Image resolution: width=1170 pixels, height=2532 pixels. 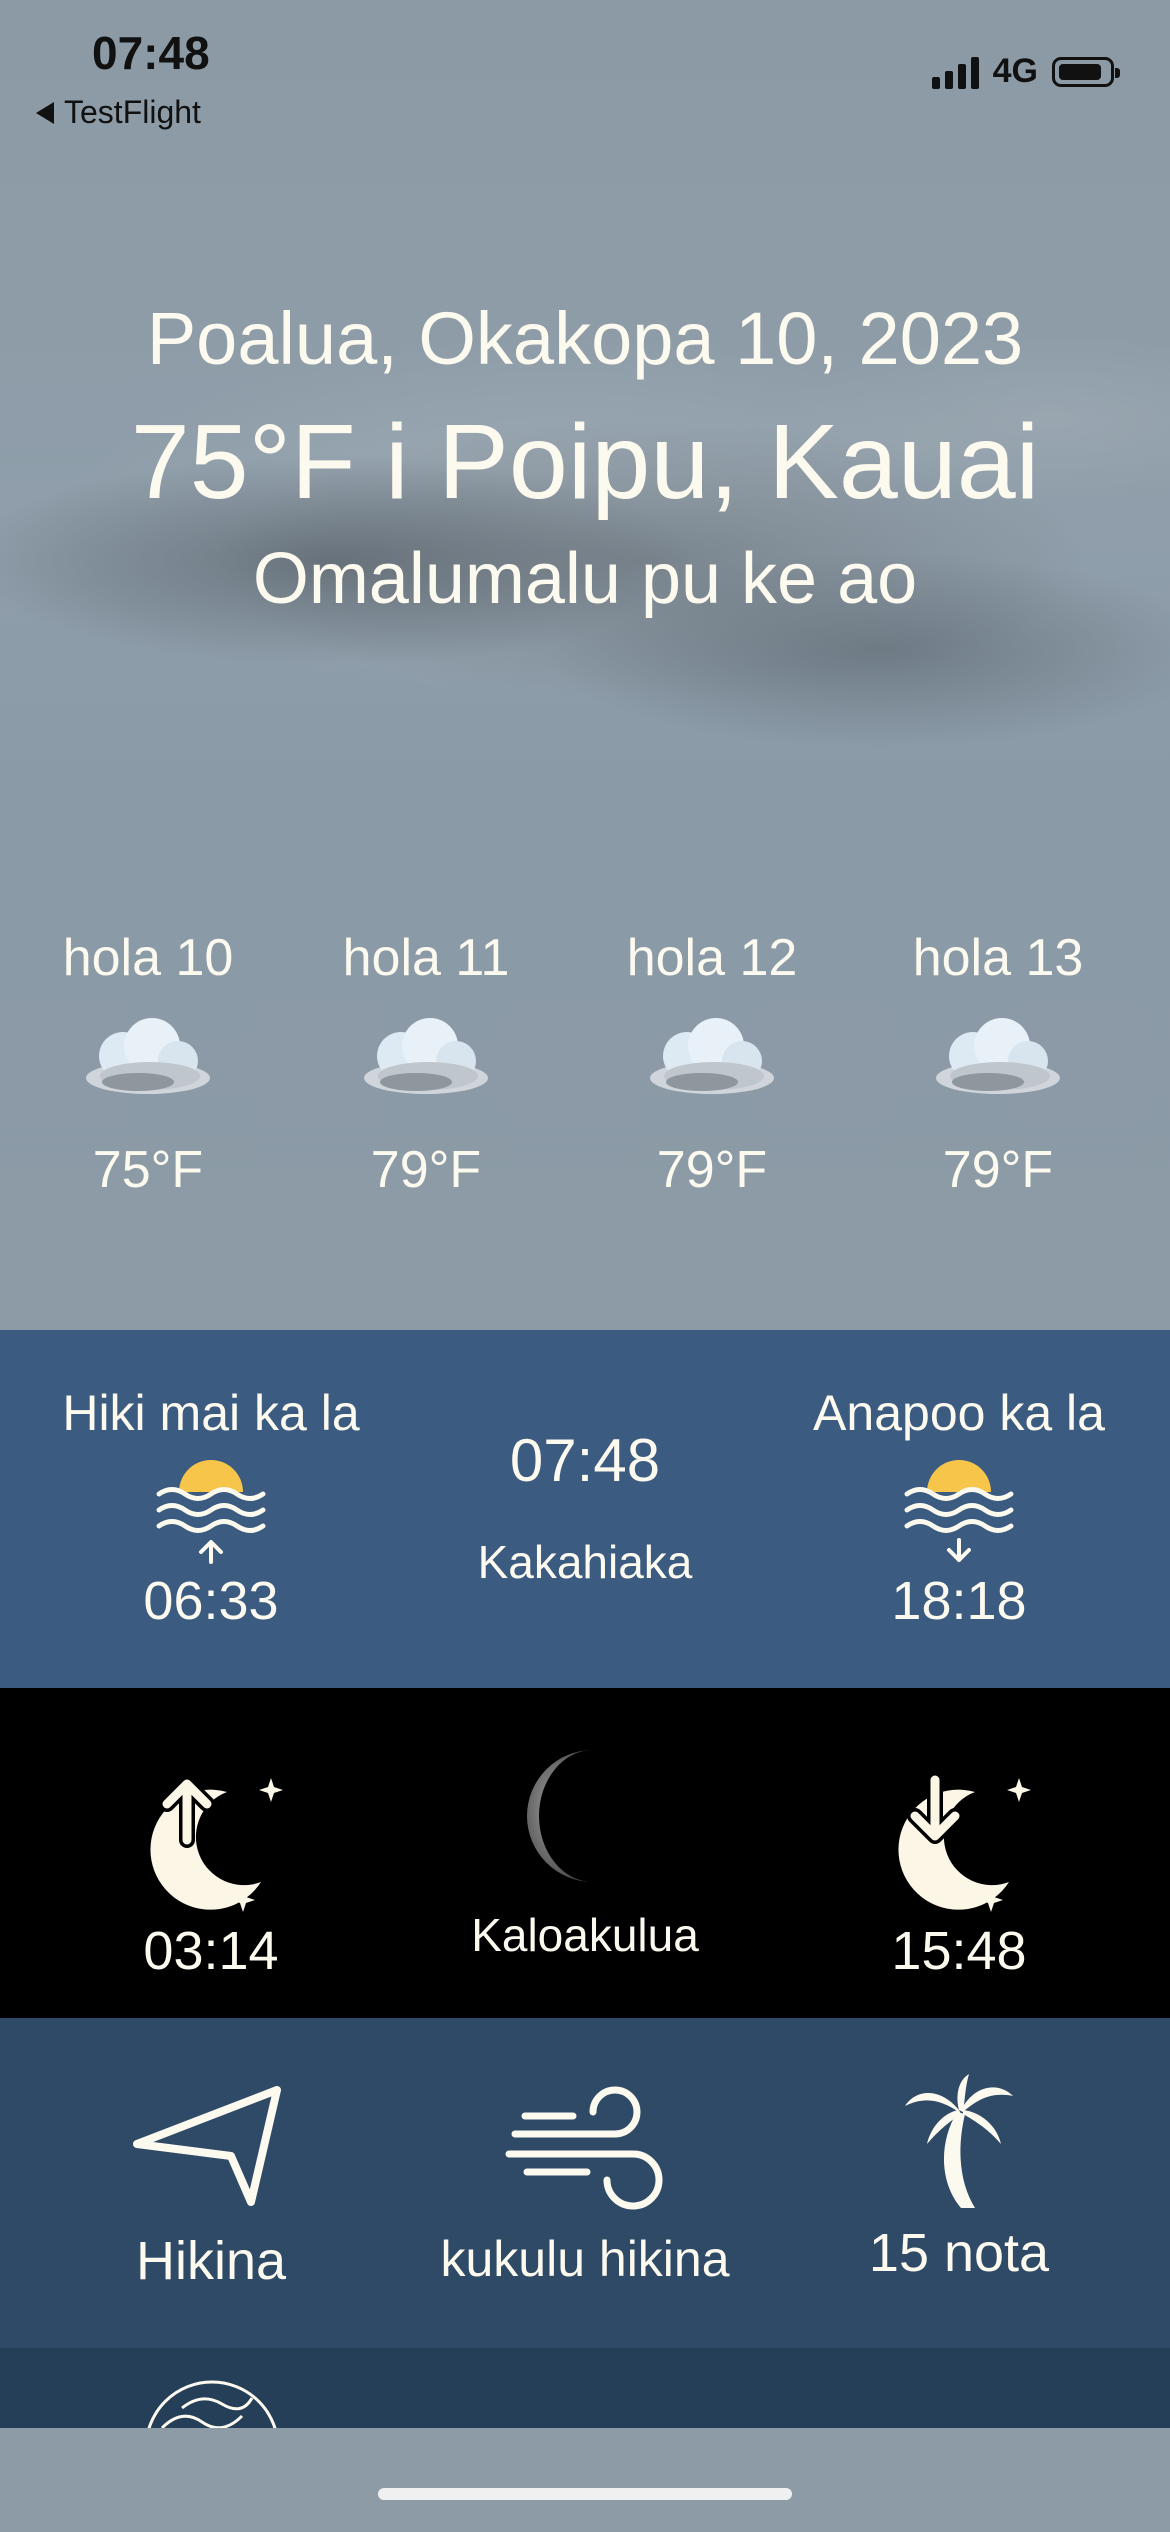 I want to click on wind-description: kukulu hikina, so click(x=585, y=2259).